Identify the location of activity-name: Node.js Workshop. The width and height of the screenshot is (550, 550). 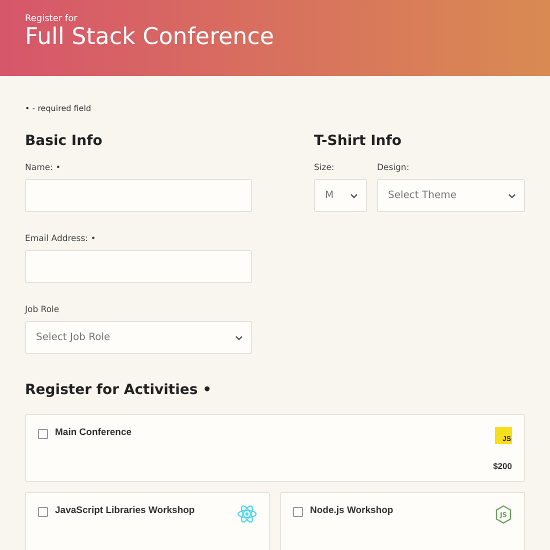
(352, 510).